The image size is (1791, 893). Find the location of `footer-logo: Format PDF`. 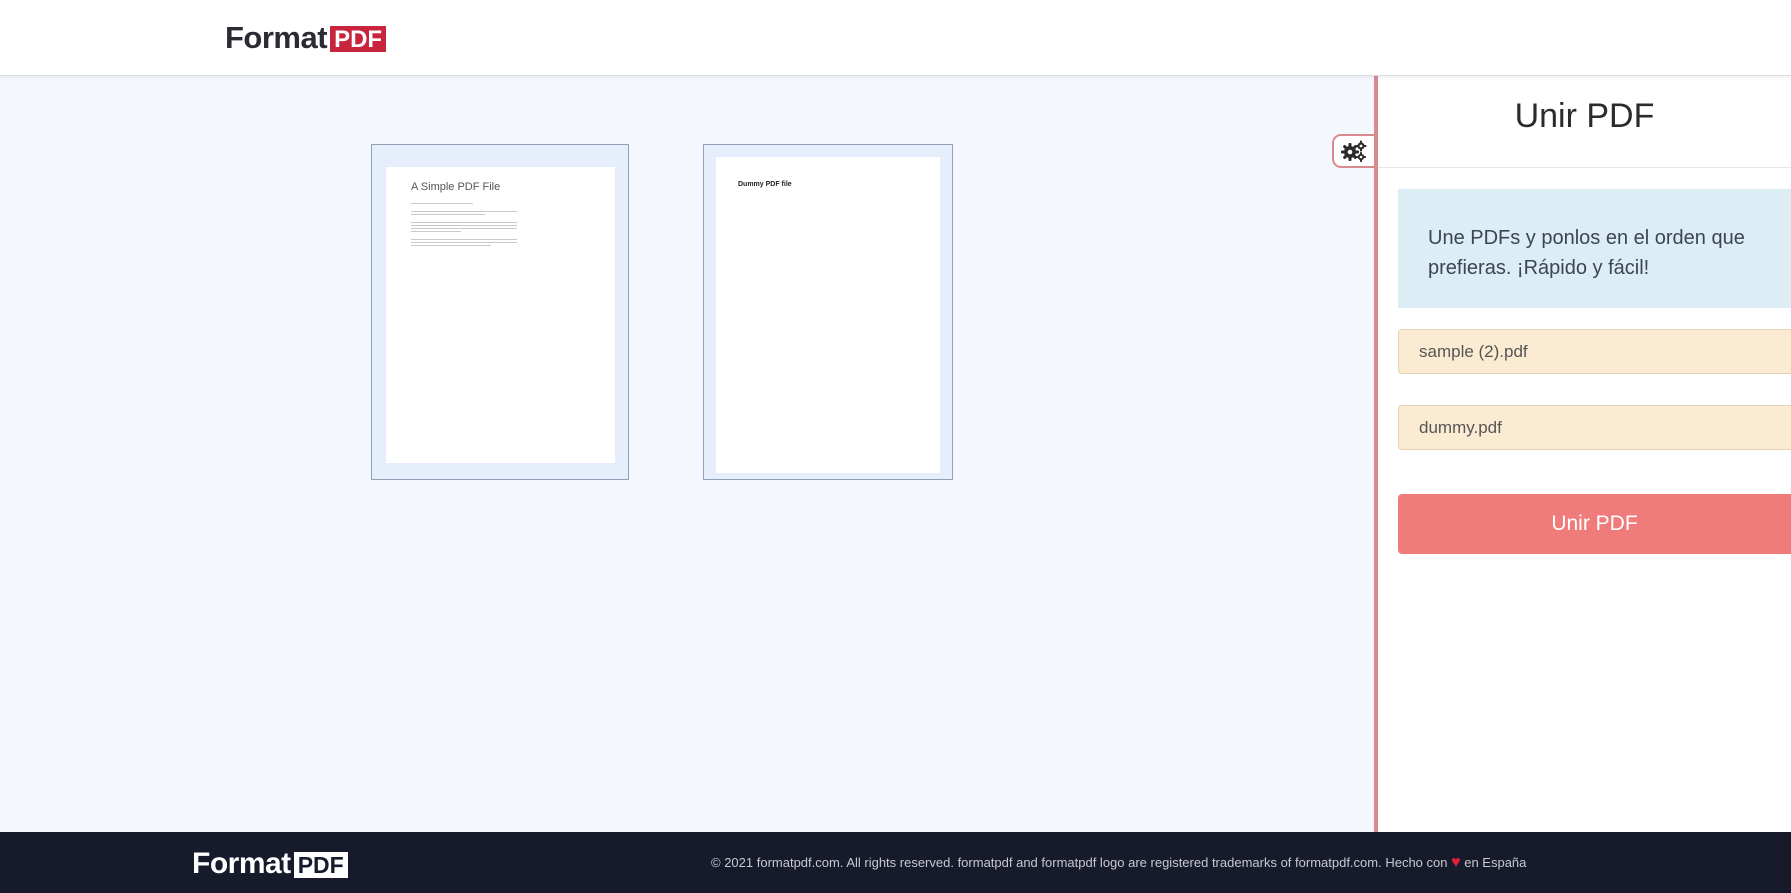

footer-logo: Format PDF is located at coordinates (270, 864).